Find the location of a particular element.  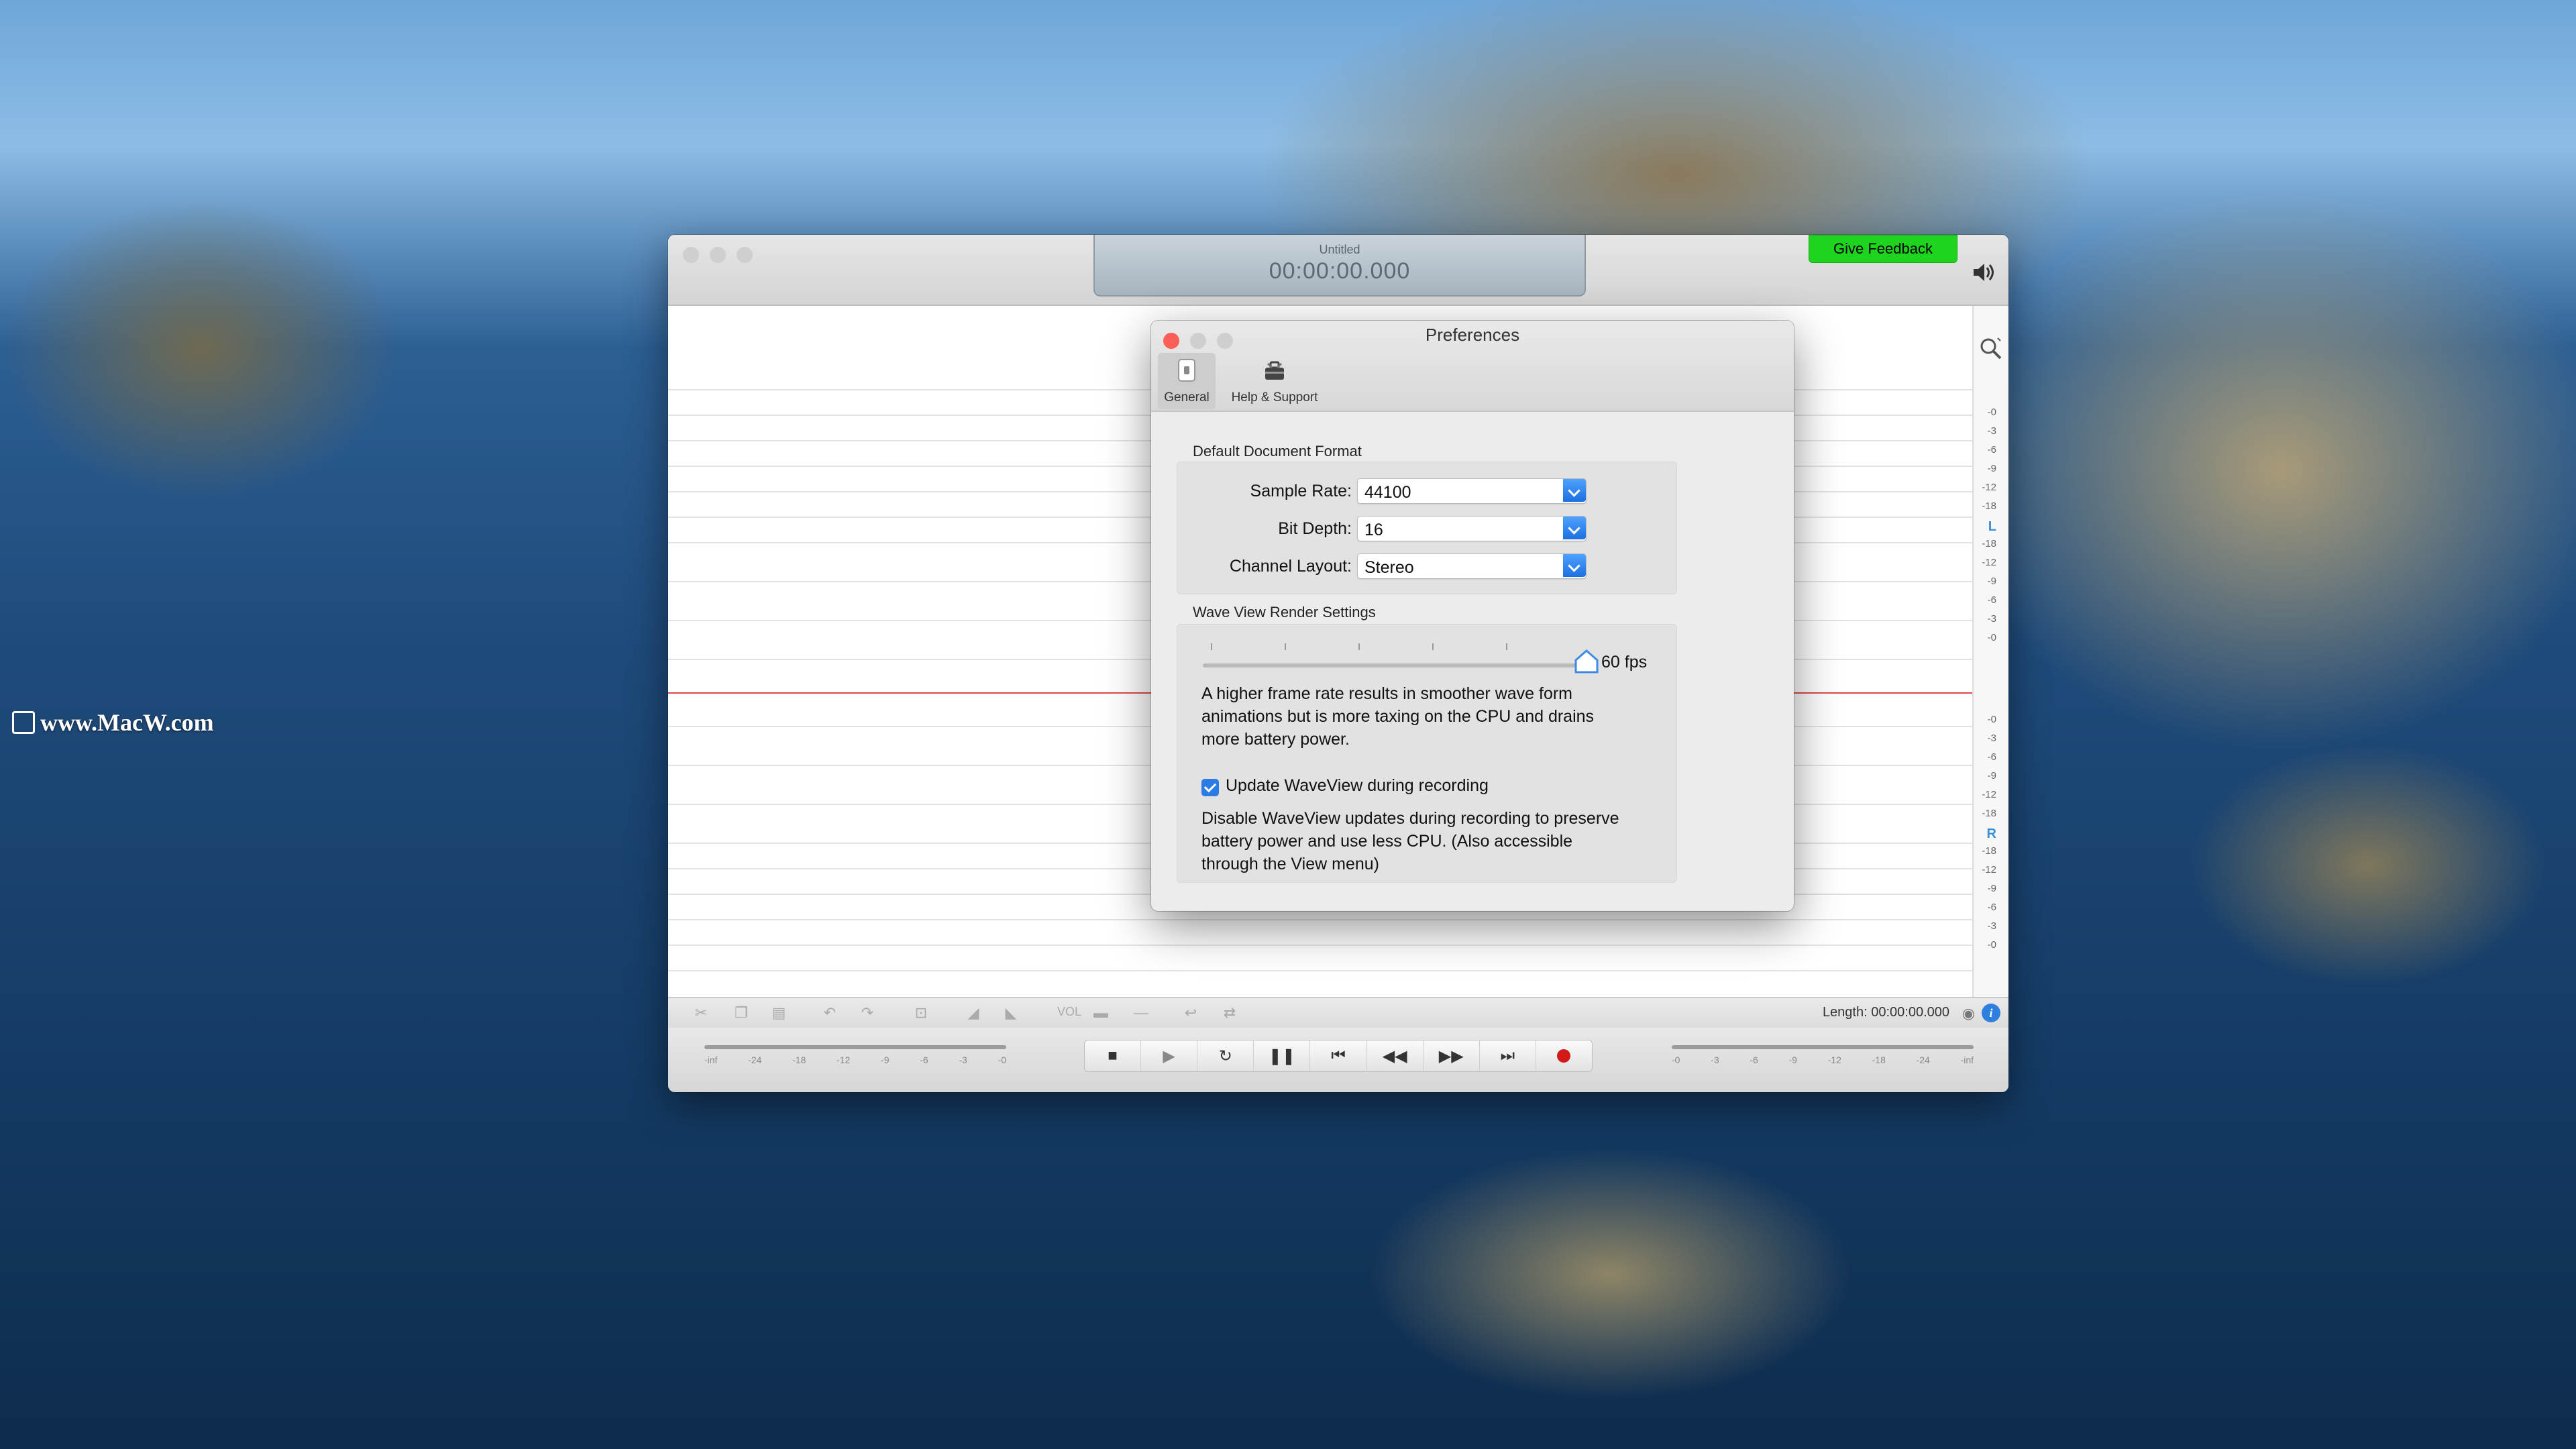

meter-scale-label: -12 is located at coordinates (844, 1060).